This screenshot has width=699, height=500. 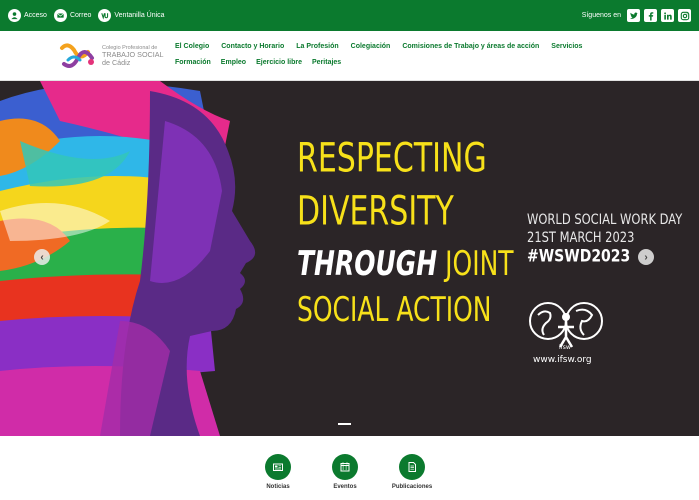 I want to click on linkedin-icon, so click(x=667, y=15).